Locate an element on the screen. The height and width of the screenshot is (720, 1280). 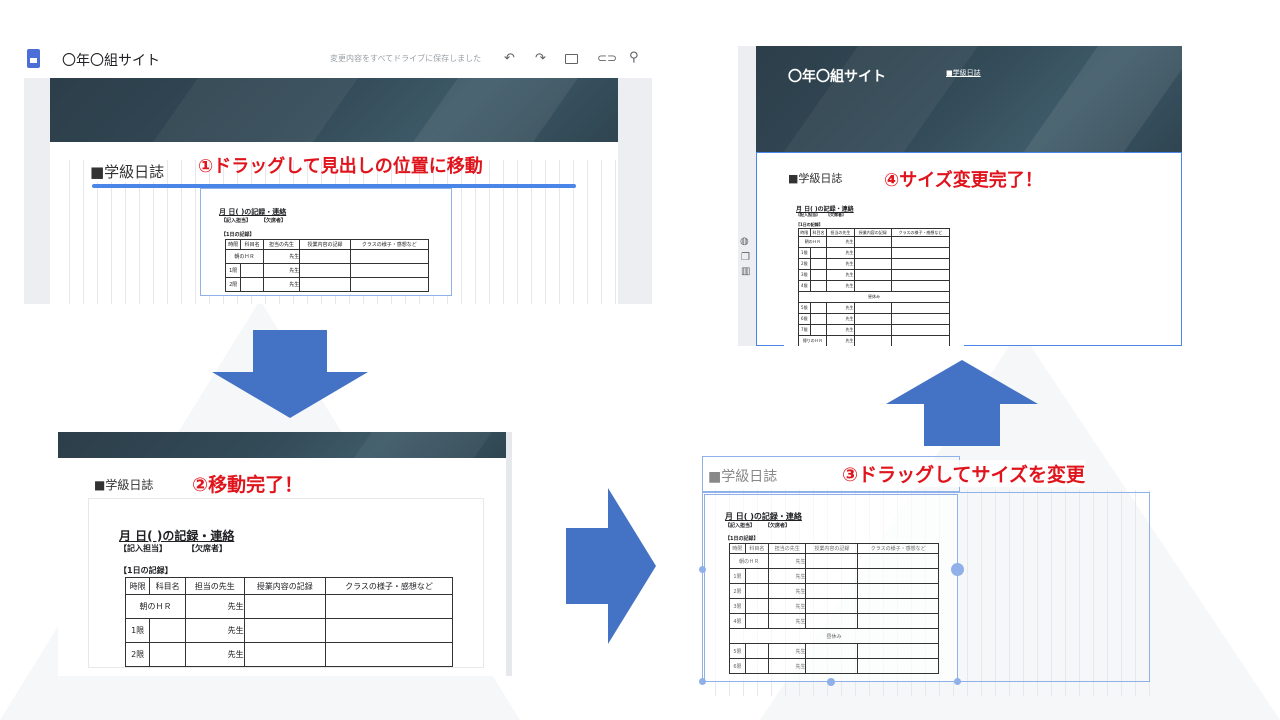
link-icon: ⊂⊃ is located at coordinates (607, 58).